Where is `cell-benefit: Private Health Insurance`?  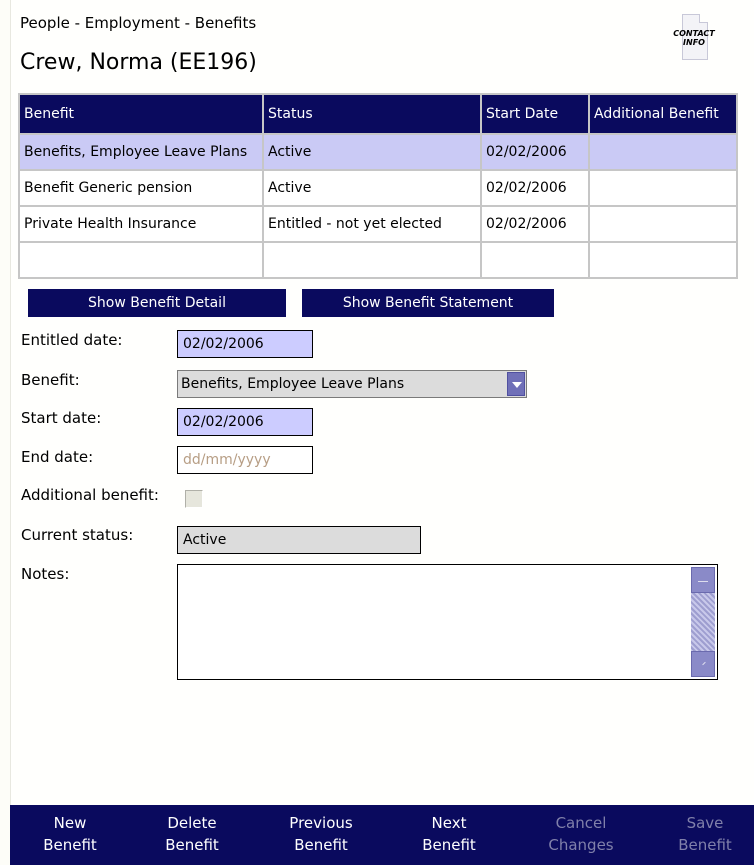
cell-benefit: Private Health Insurance is located at coordinates (141, 224).